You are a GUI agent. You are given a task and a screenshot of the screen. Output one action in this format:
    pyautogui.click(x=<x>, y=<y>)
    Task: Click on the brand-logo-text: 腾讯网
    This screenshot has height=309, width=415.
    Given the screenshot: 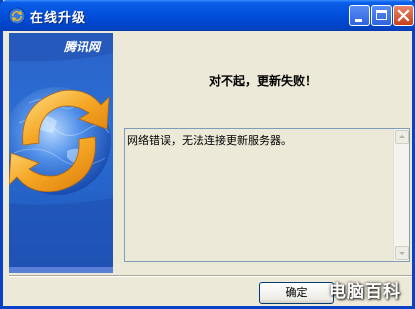 What is the action you would take?
    pyautogui.click(x=82, y=47)
    